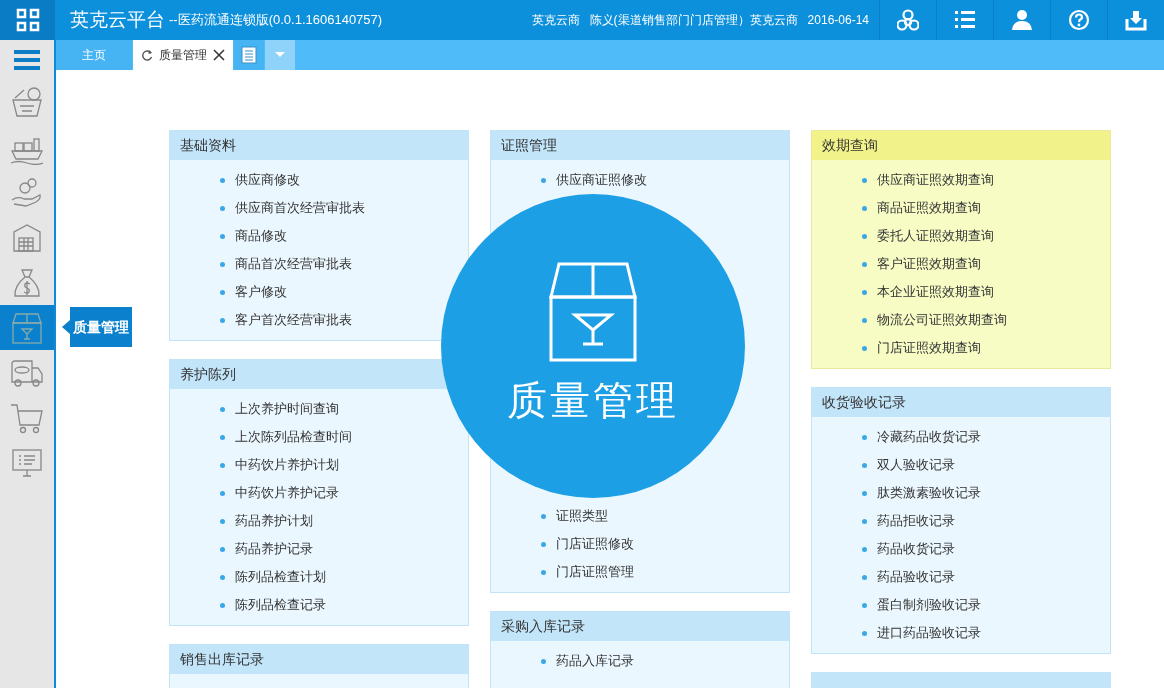 This screenshot has height=688, width=1164. Describe the element at coordinates (908, 20) in the screenshot. I see `biohazard-icon` at that location.